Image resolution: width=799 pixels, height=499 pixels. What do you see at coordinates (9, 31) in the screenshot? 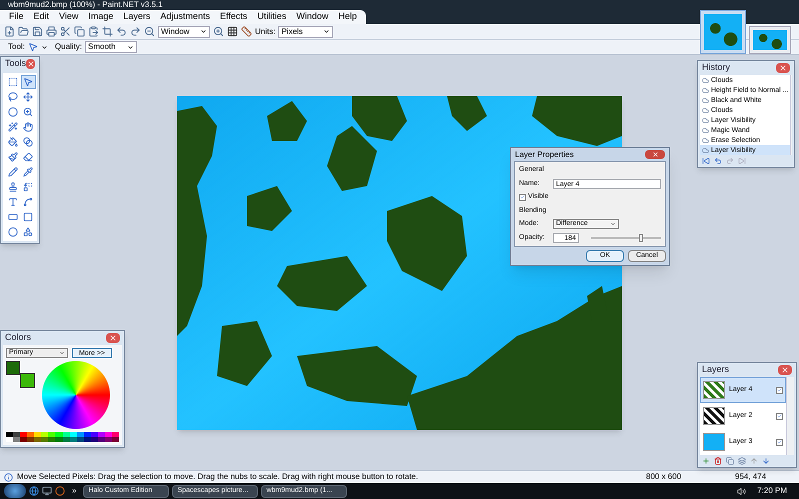
I see `new-file-icon` at bounding box center [9, 31].